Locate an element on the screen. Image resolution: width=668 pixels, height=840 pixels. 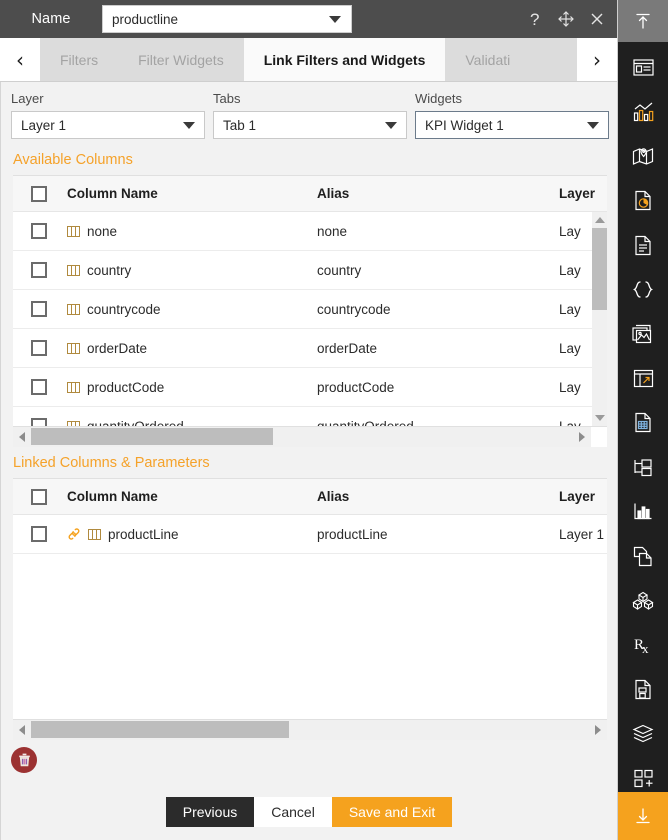
right-toolbar: R x is located at coordinates (643, 420).